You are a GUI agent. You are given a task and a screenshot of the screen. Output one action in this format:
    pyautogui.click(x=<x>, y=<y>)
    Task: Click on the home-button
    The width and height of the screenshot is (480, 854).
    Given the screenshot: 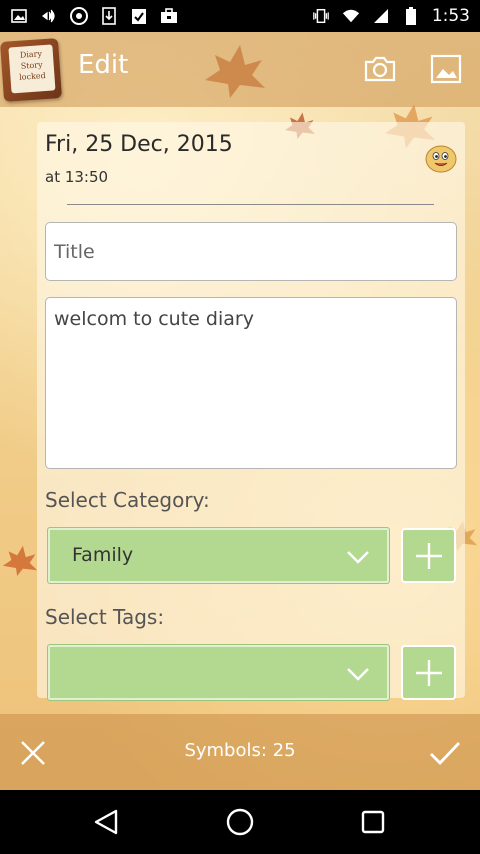 What is the action you would take?
    pyautogui.click(x=240, y=822)
    